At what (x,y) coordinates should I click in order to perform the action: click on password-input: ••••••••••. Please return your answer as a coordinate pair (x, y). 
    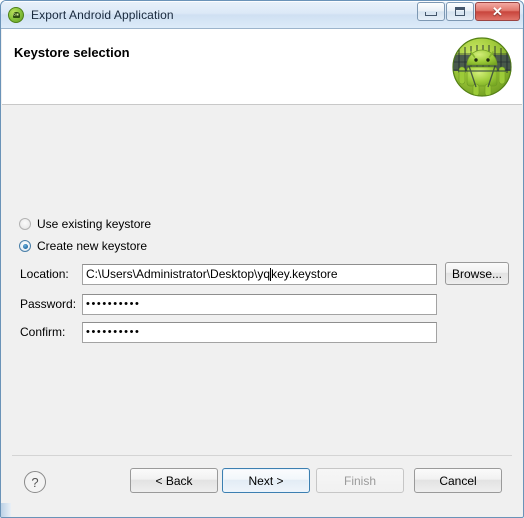
    Looking at the image, I should click on (259, 304).